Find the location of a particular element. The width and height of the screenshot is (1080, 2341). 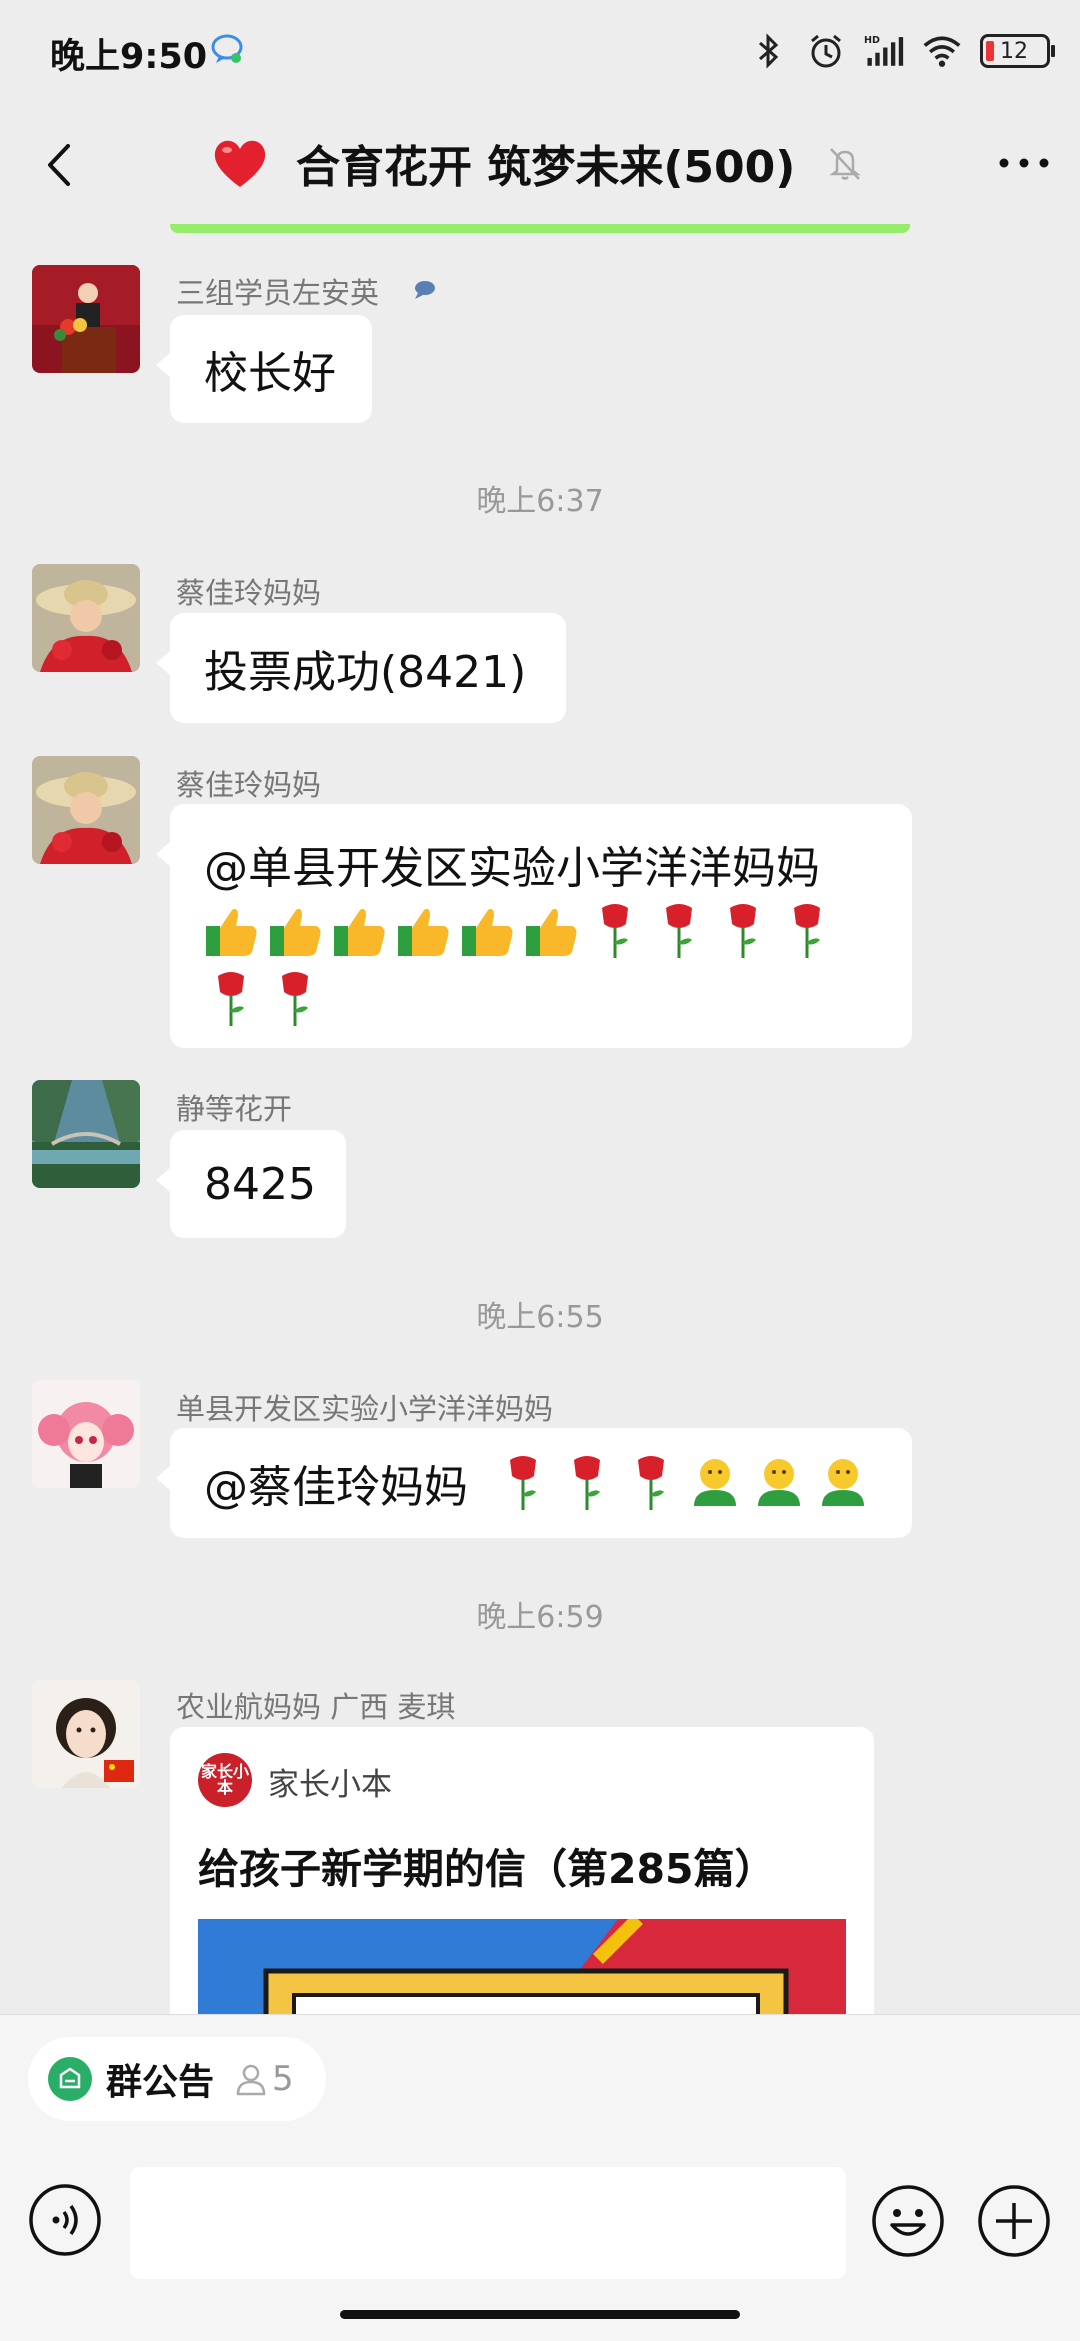

chat-notification-icon is located at coordinates (227, 48).